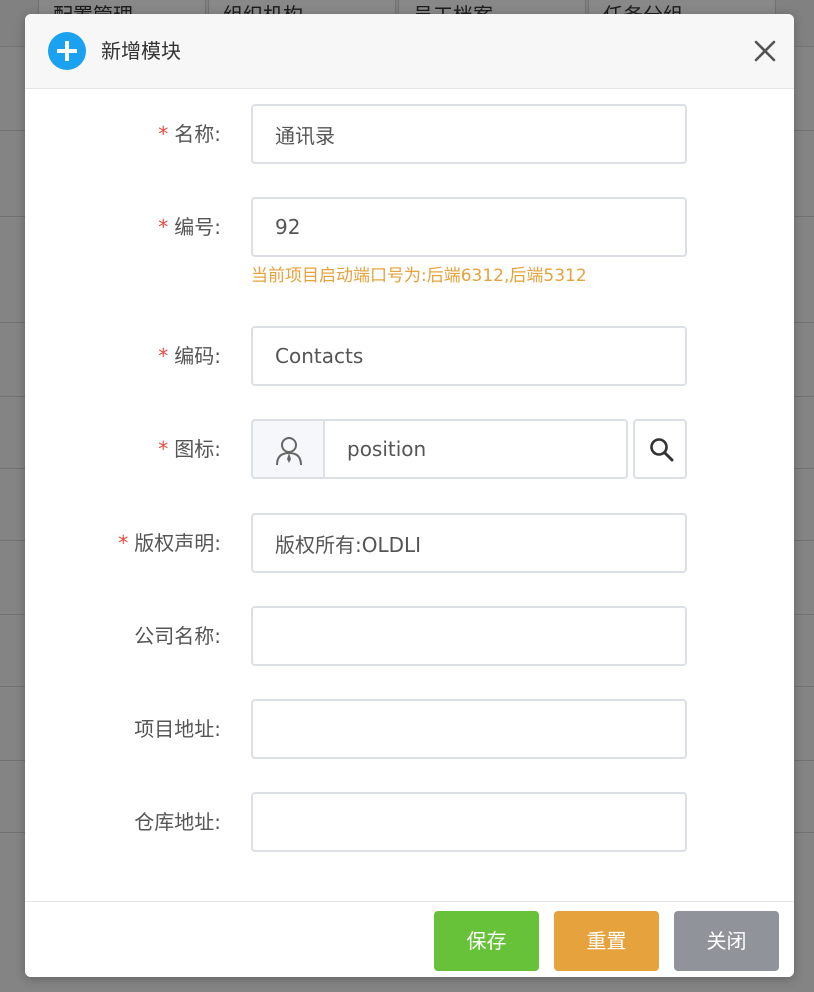 The width and height of the screenshot is (814, 992). Describe the element at coordinates (469, 543) in the screenshot. I see `copyright-input` at that location.